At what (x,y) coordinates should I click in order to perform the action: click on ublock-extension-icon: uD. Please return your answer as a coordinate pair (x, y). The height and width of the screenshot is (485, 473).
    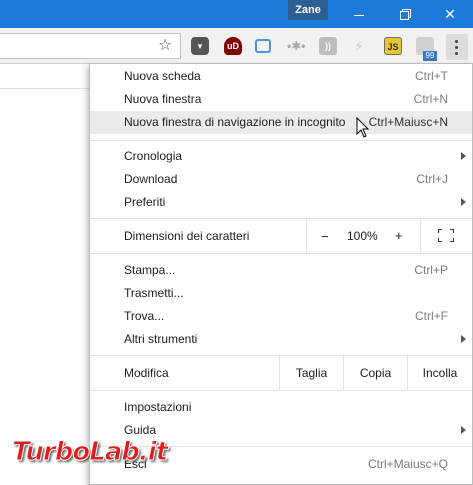
    Looking at the image, I should click on (233, 46).